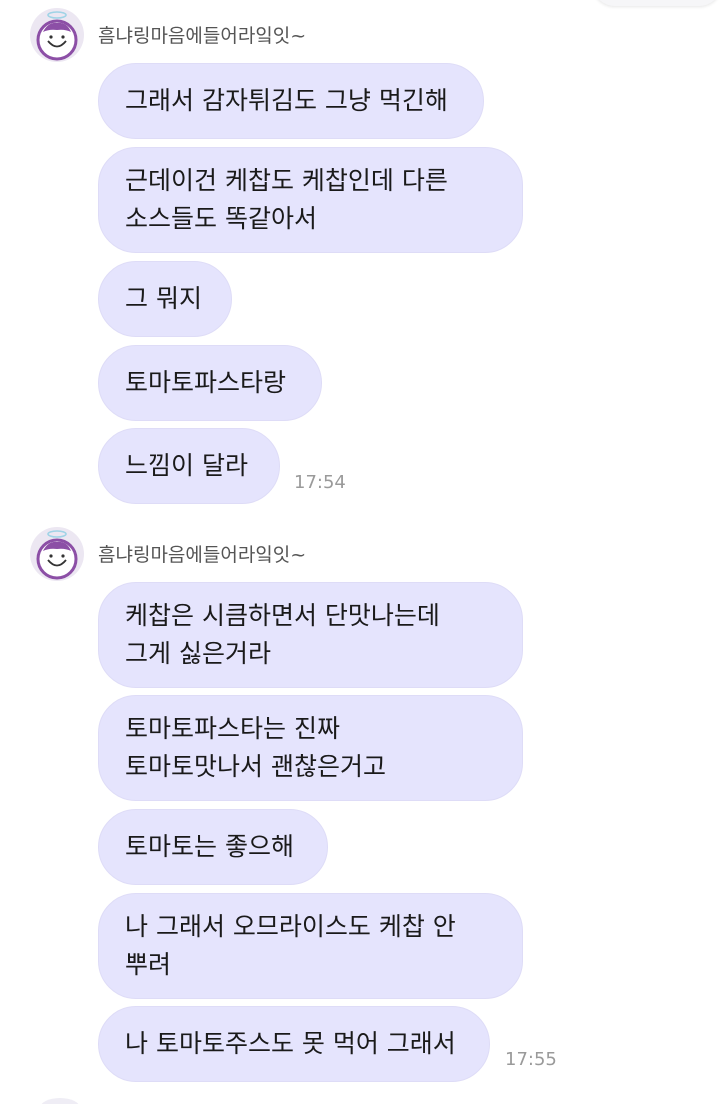 The image size is (720, 1104). Describe the element at coordinates (189, 466) in the screenshot. I see `message-bubble: 느낌이 달라` at that location.